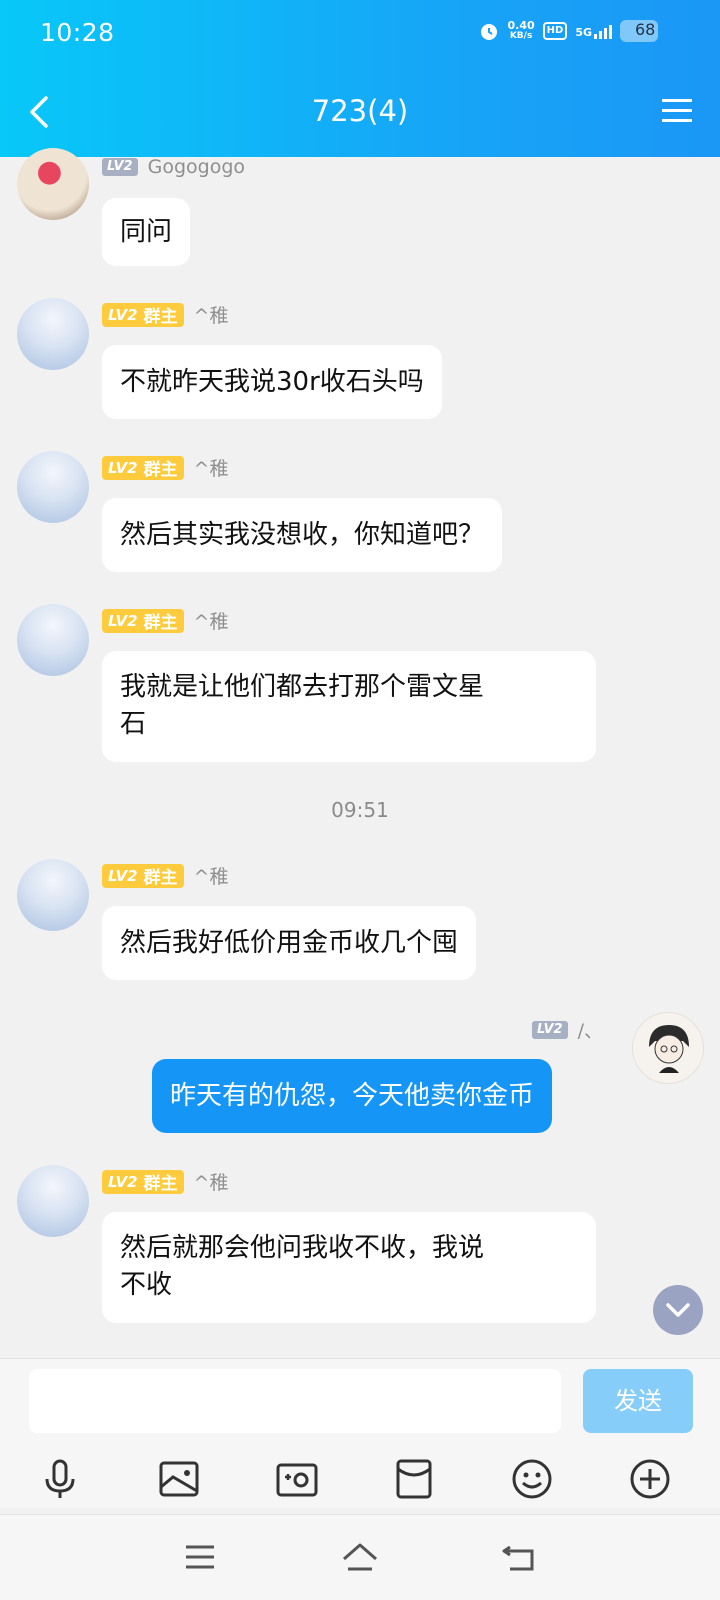 The height and width of the screenshot is (1600, 720). I want to click on input-toolbar, so click(360, 1479).